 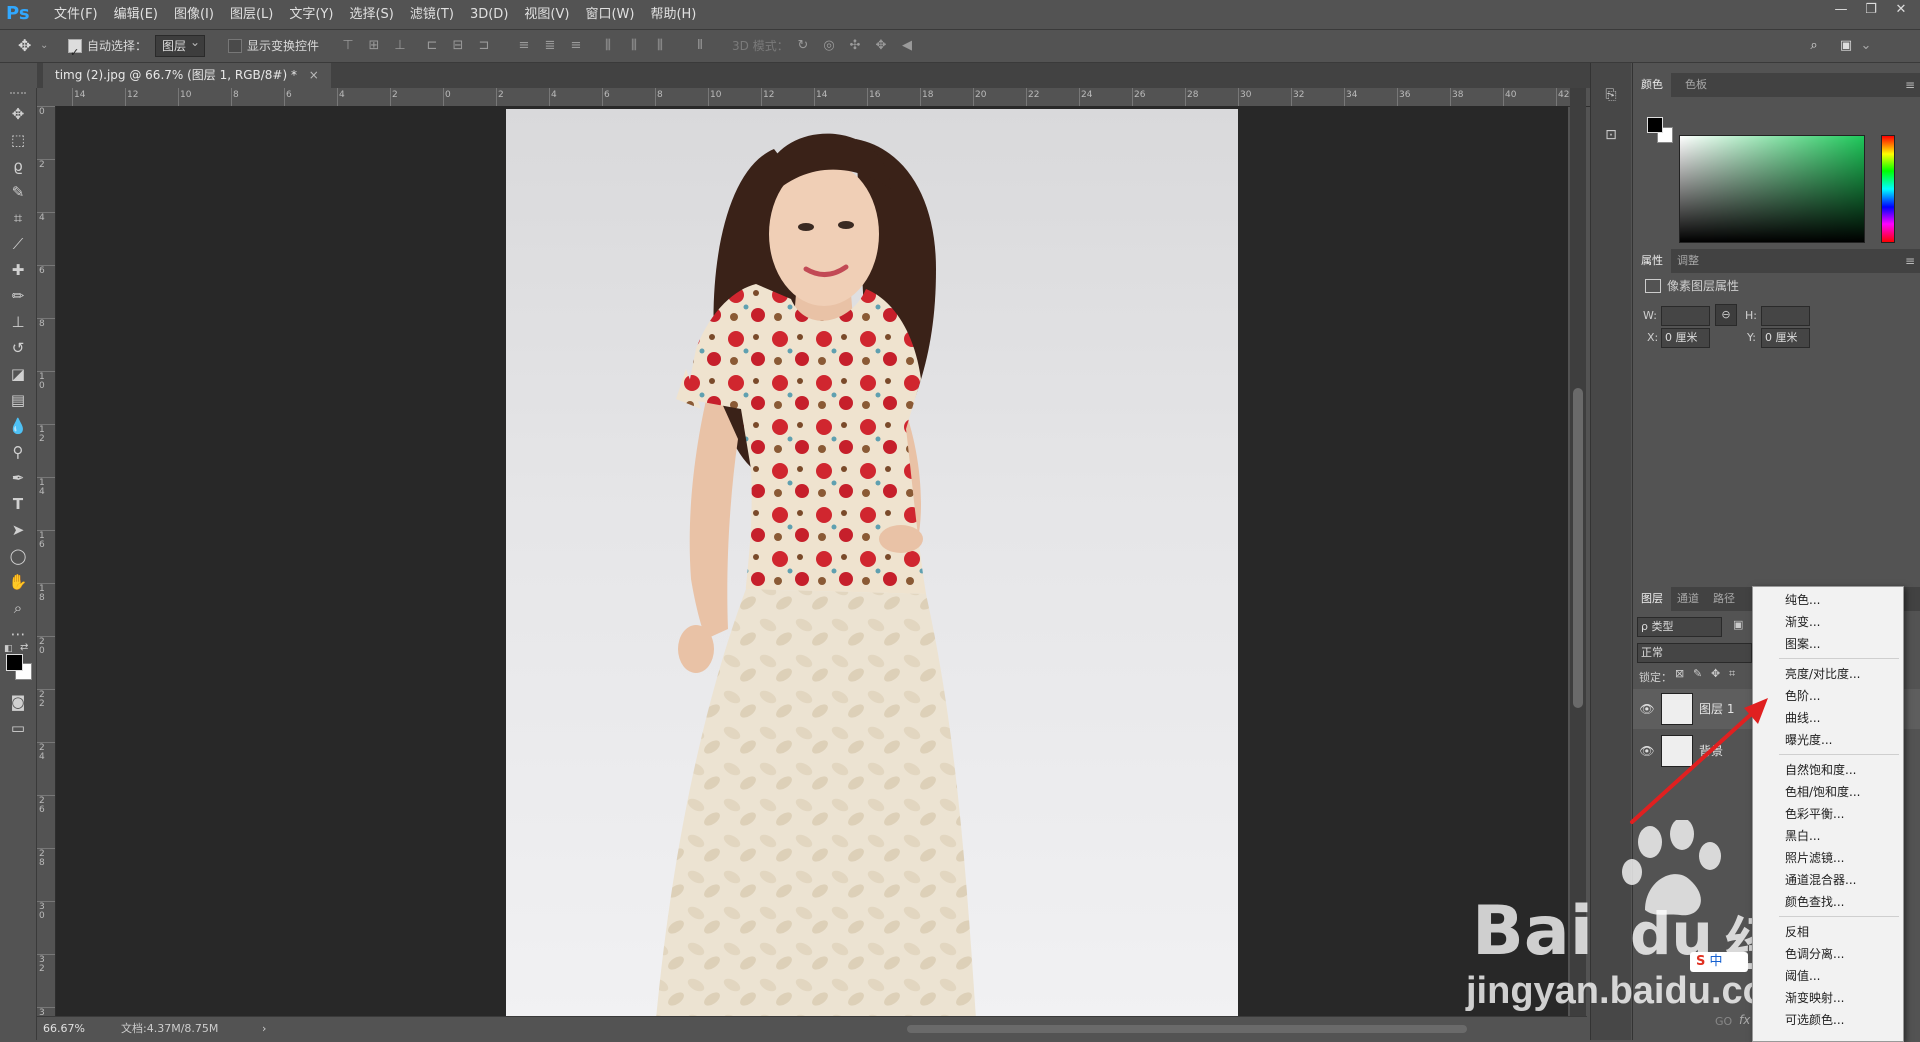 What do you see at coordinates (1679, 673) in the screenshot?
I see `lock-transparent-icon: ⊠` at bounding box center [1679, 673].